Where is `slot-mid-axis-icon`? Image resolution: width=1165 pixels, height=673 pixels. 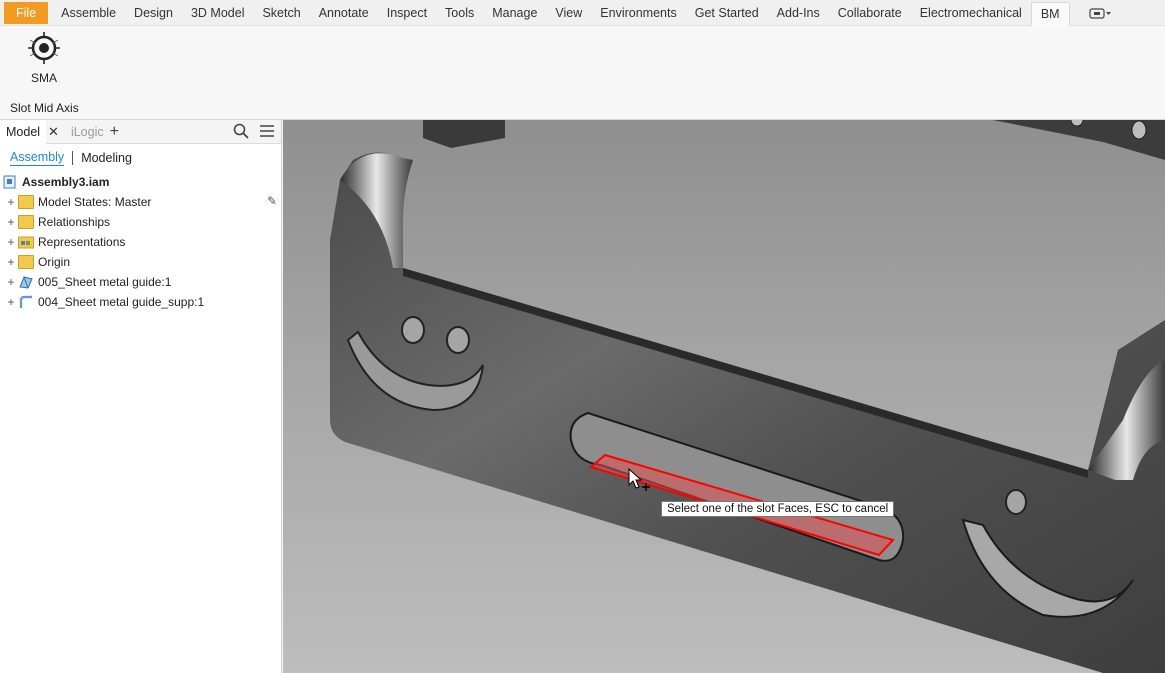
slot-mid-axis-icon is located at coordinates (44, 48).